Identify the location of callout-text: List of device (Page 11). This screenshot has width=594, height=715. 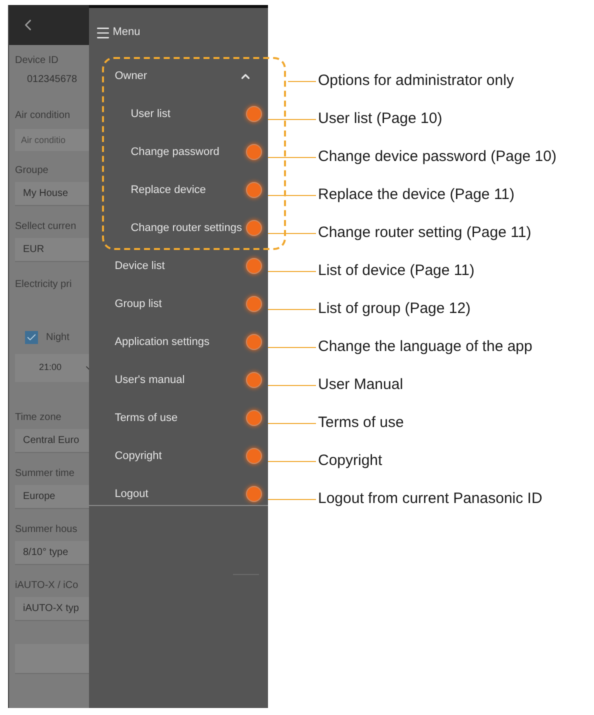
(396, 270).